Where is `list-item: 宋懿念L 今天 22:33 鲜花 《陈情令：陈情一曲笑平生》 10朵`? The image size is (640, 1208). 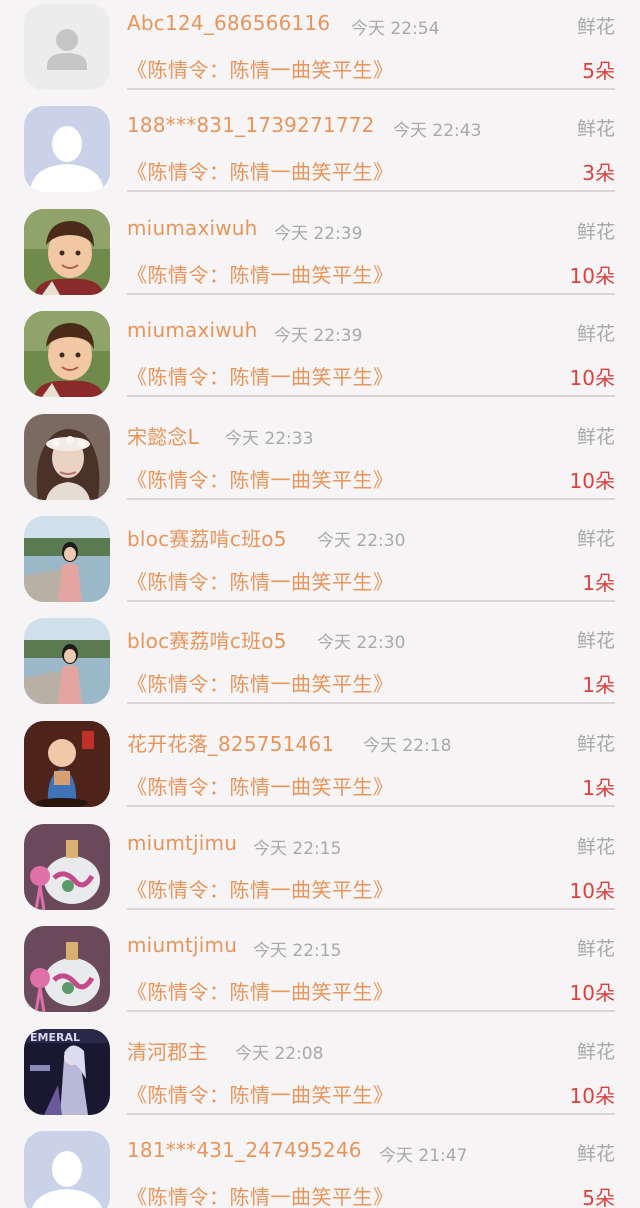 list-item: 宋懿念L 今天 22:33 鲜花 《陈情令：陈情一曲笑平生》 10朵 is located at coordinates (320, 461).